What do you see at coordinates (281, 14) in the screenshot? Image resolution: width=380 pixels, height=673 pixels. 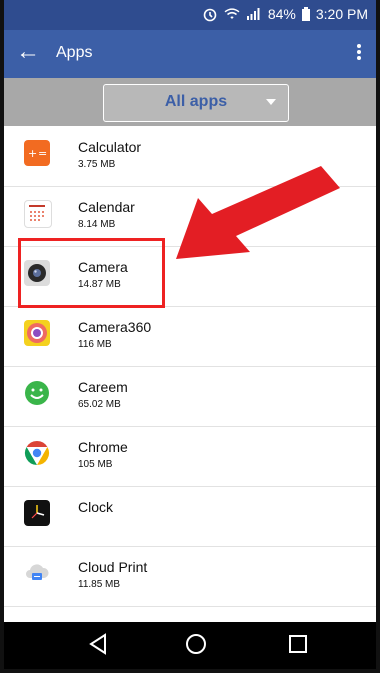 I see `battery-percent: 84%` at bounding box center [281, 14].